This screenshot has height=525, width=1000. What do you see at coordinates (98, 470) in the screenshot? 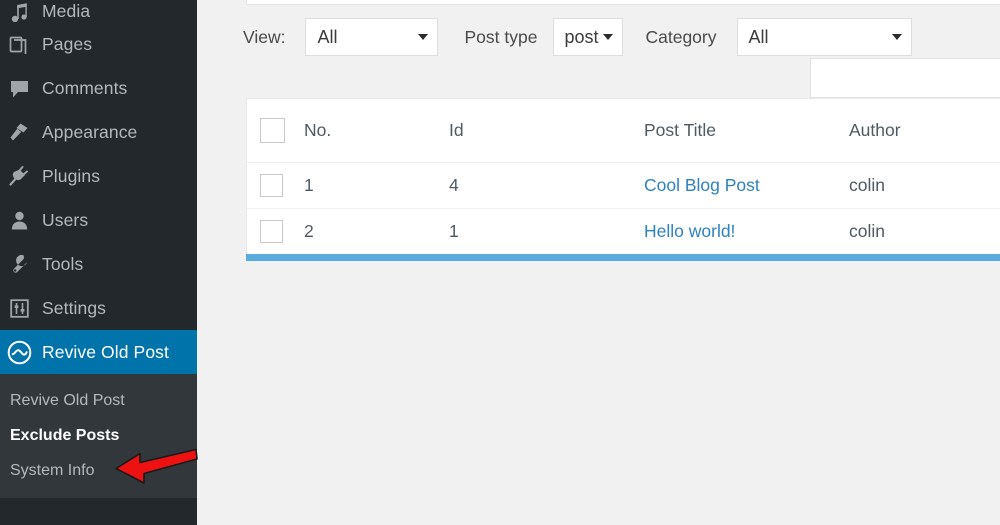
I see `submenu-item-system-info: System Info` at bounding box center [98, 470].